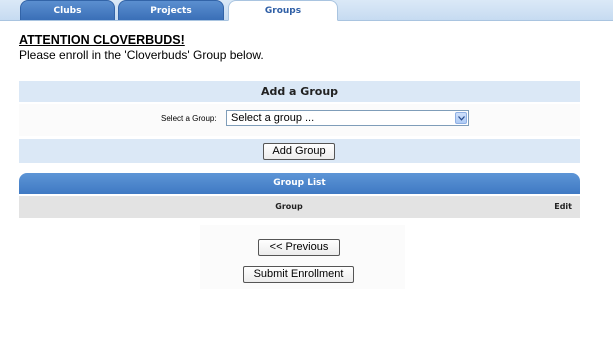 The image size is (613, 343). Describe the element at coordinates (283, 10) in the screenshot. I see `tab-groups: Groups` at that location.